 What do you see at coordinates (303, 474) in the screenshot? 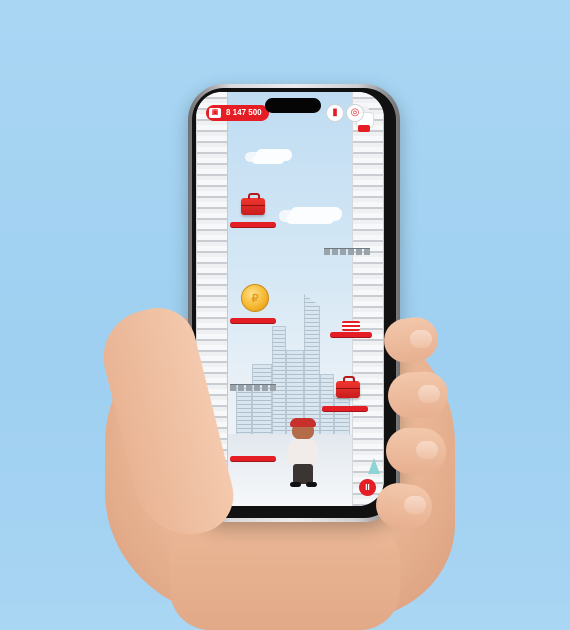
I see `player-legs` at bounding box center [303, 474].